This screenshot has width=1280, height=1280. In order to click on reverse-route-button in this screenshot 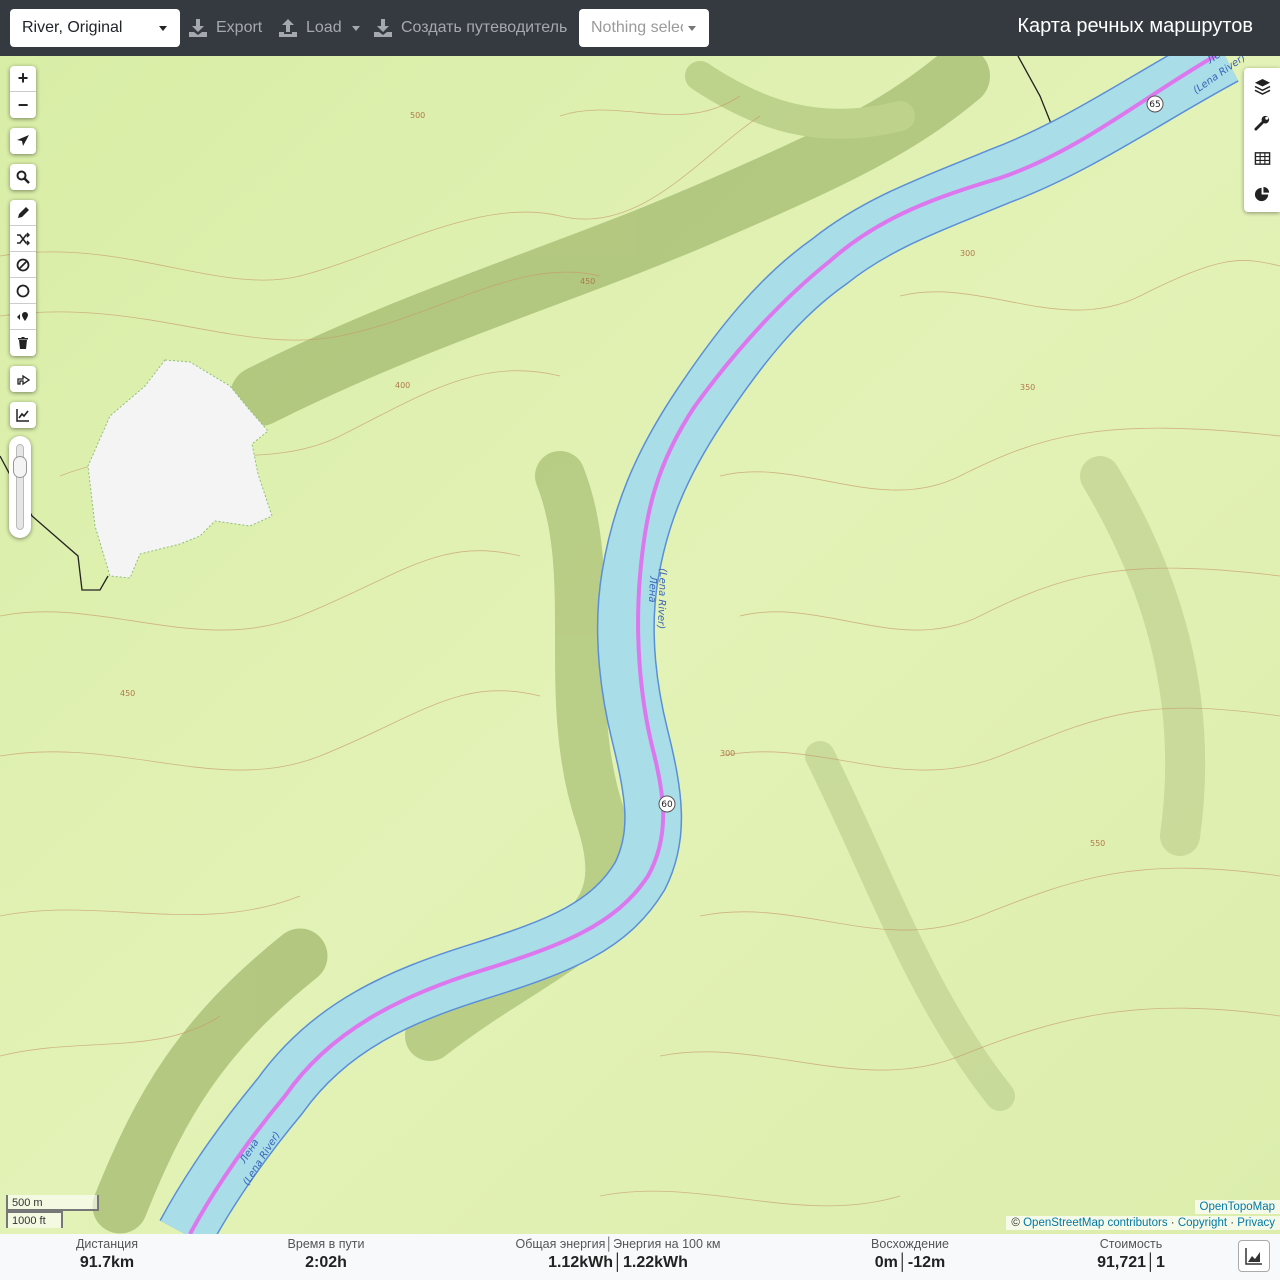, I will do `click(23, 379)`.